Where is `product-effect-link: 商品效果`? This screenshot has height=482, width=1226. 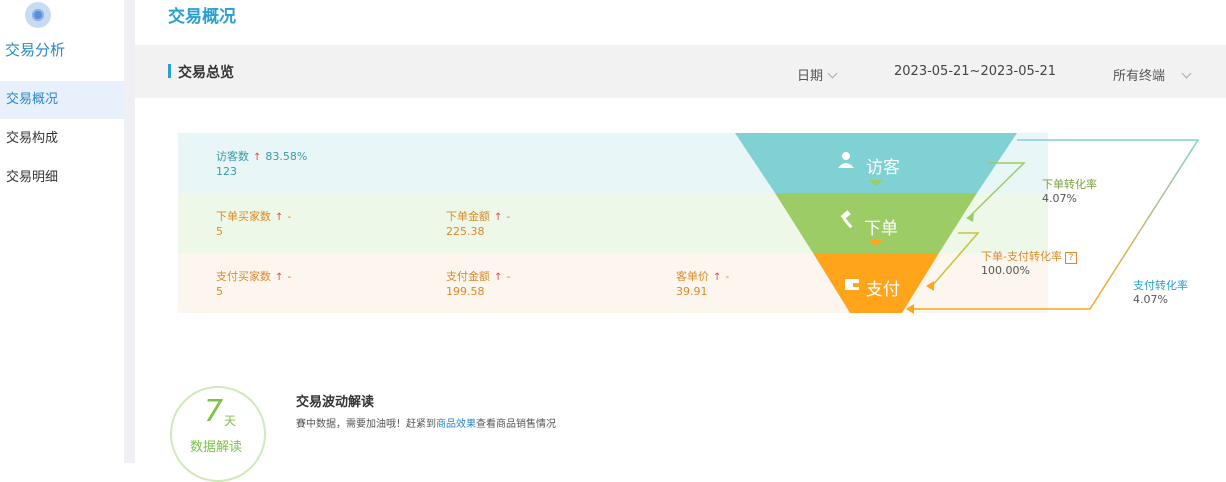
product-effect-link: 商品效果 is located at coordinates (456, 424).